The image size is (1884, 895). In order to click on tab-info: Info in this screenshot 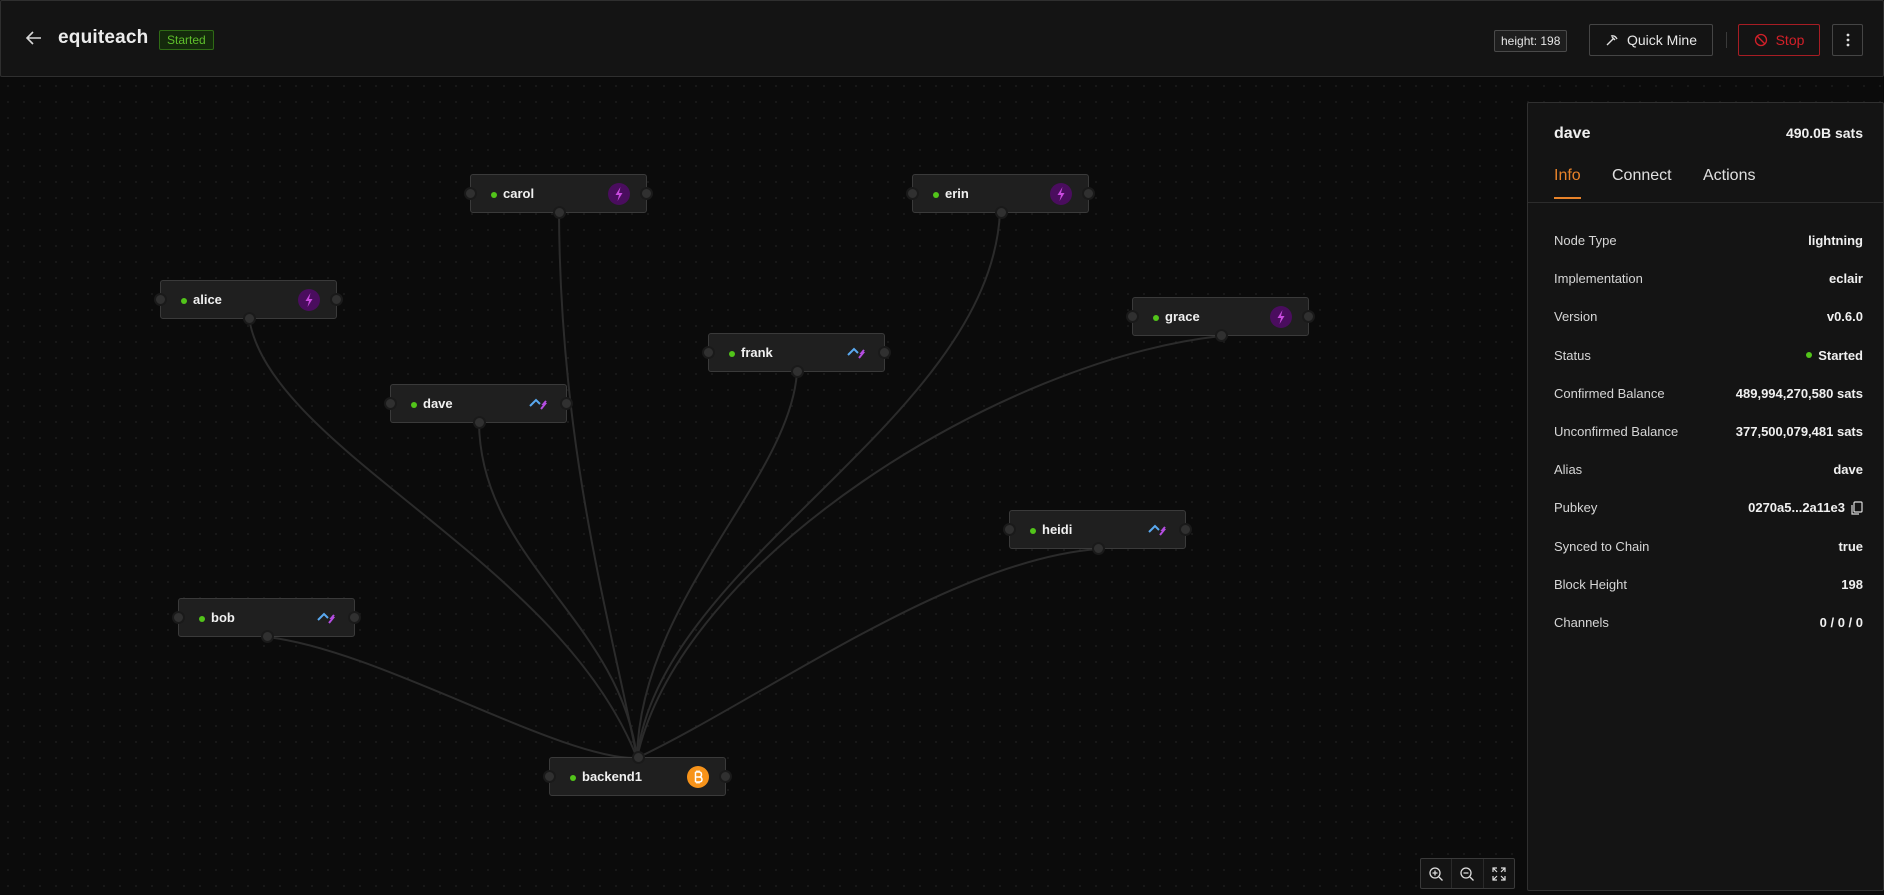, I will do `click(1567, 183)`.